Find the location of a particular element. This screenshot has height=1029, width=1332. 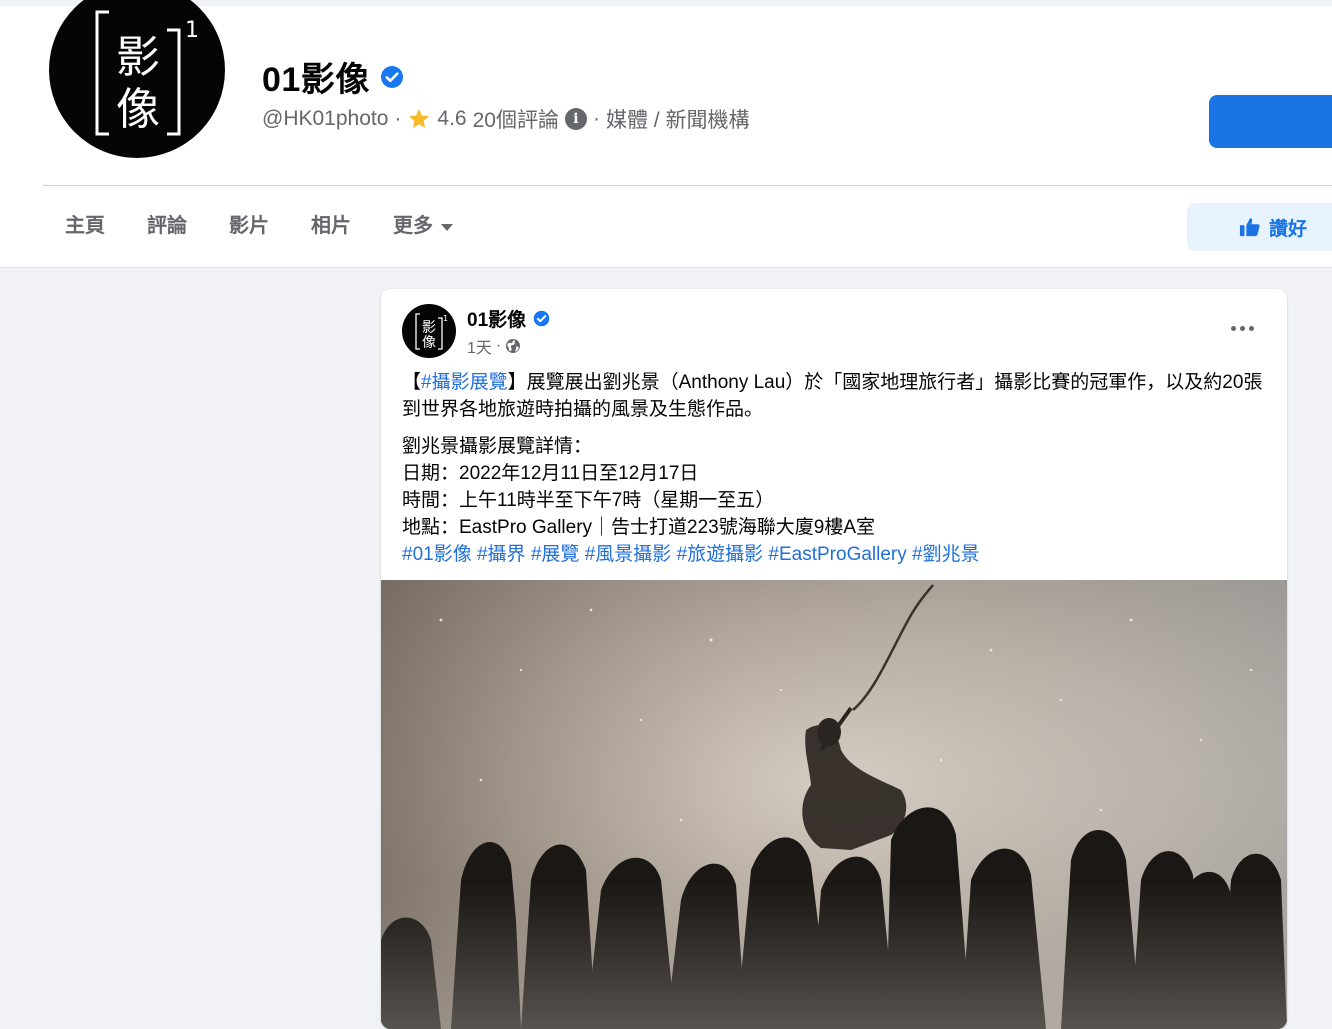

page-category: 媒體 / 新聞機構 is located at coordinates (678, 119).